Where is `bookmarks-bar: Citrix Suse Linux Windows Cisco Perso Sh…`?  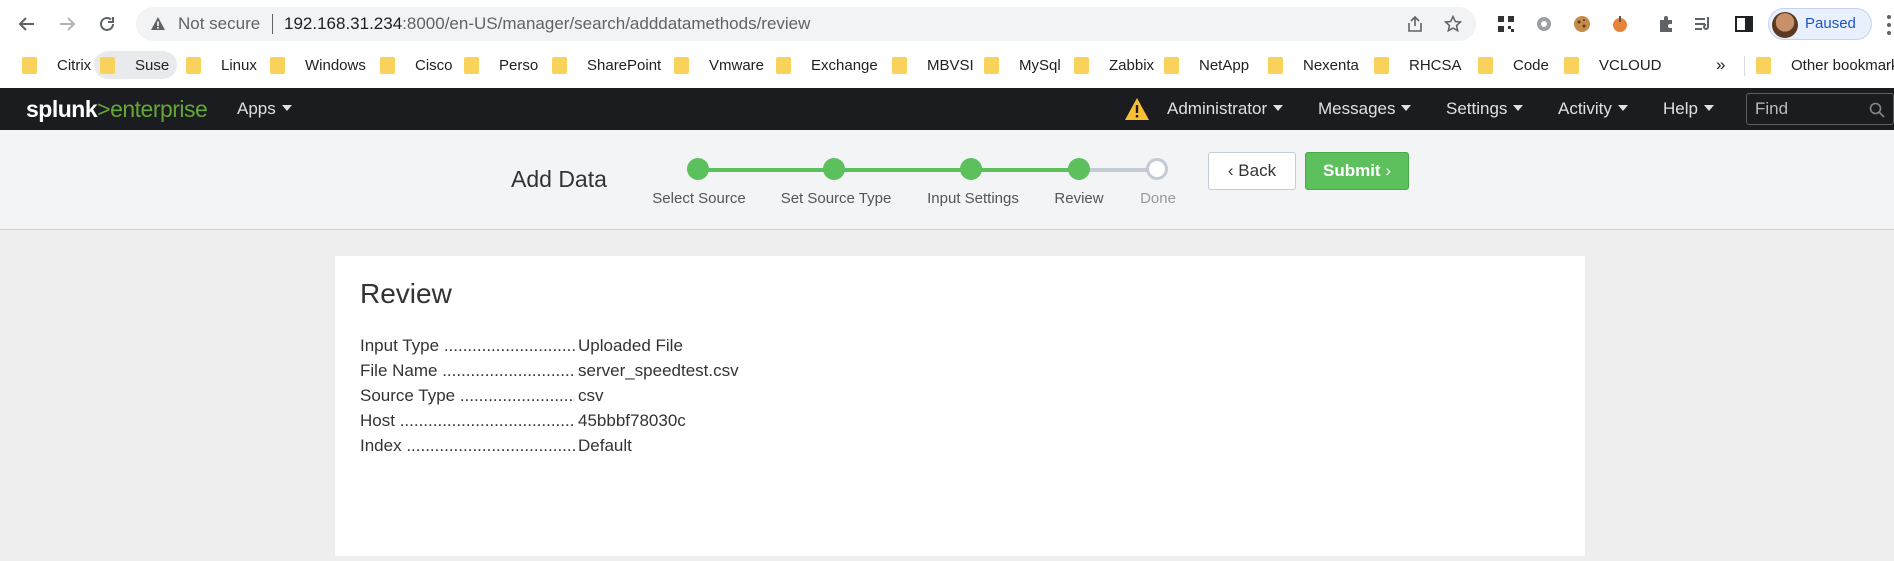 bookmarks-bar: Citrix Suse Linux Windows Cisco Perso Sh… is located at coordinates (947, 64).